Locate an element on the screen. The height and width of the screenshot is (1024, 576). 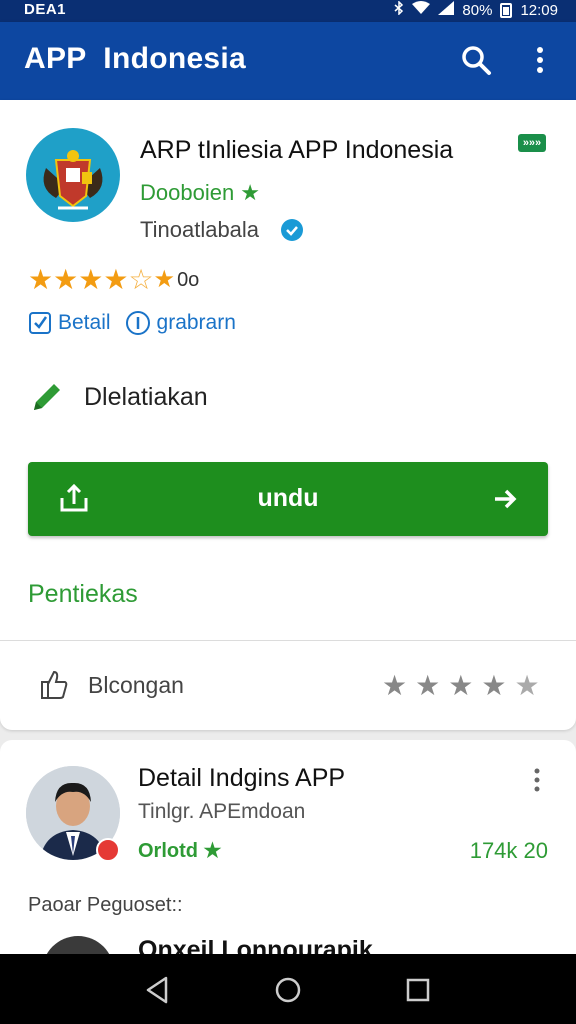
edit-label: Dlelatiakan is located at coordinates (146, 396).